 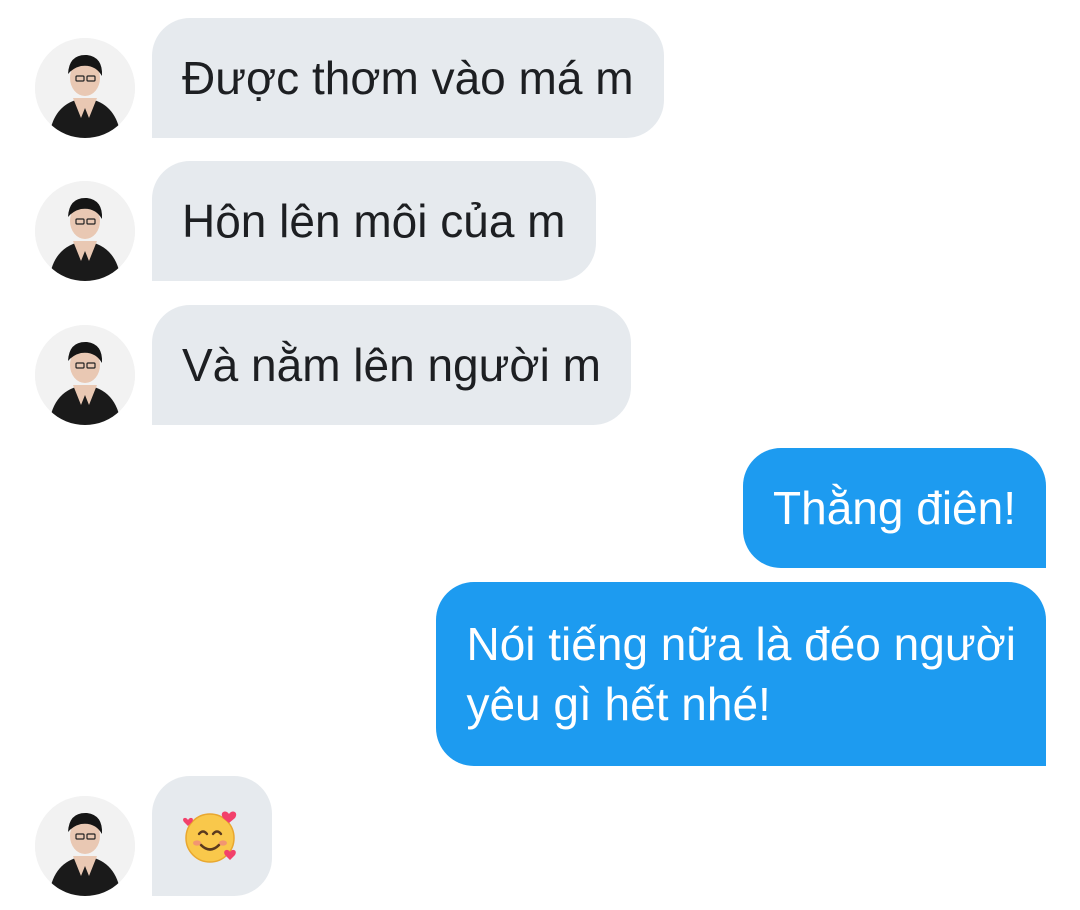 I want to click on message-text-line-1: Nói tiếng nữa là đéo người, so click(x=741, y=644).